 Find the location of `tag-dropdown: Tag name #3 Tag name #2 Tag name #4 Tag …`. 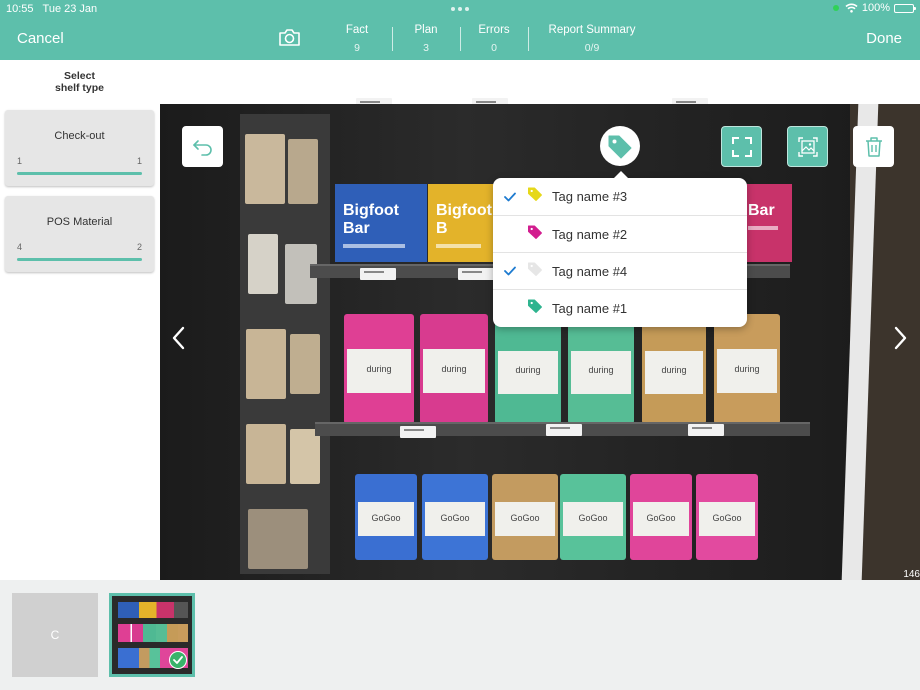

tag-dropdown: Tag name #3 Tag name #2 Tag name #4 Tag … is located at coordinates (620, 249).